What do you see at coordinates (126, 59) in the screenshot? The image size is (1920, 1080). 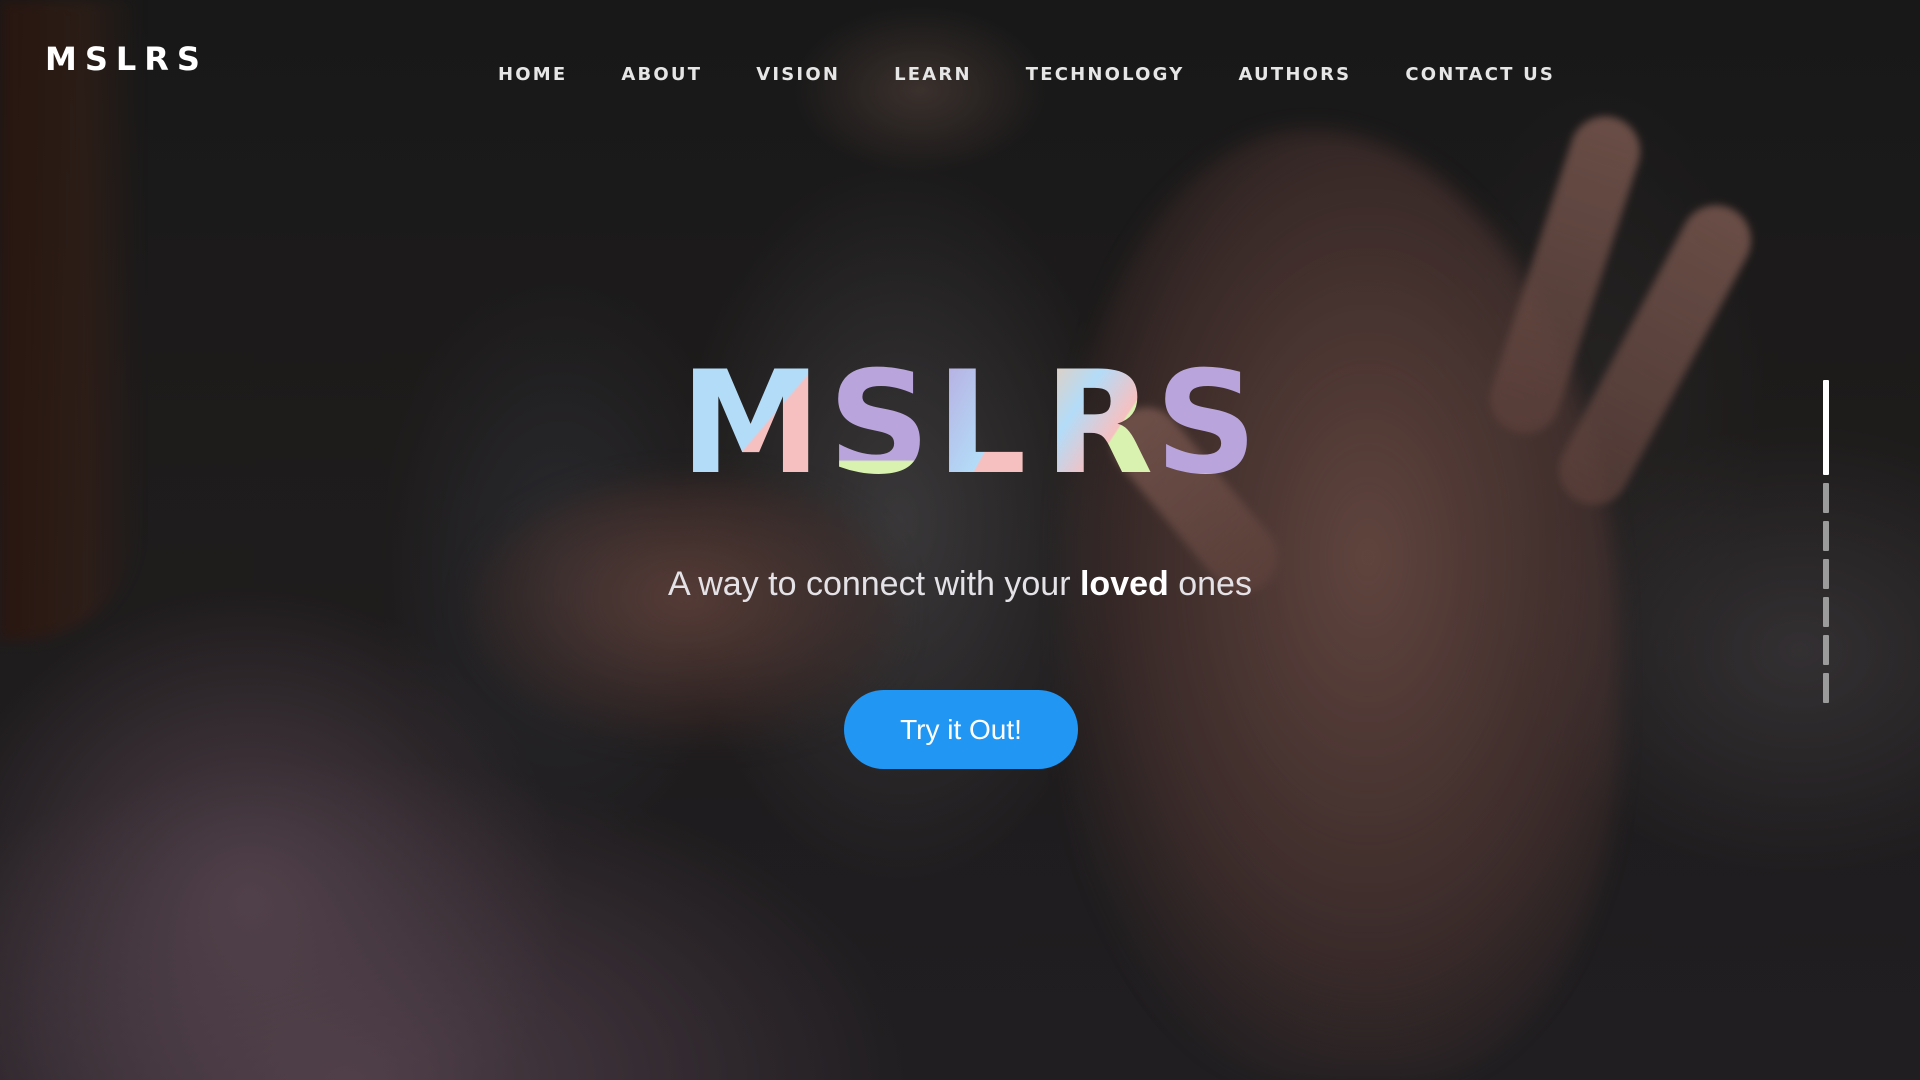 I see `site-logo: MSLRS` at bounding box center [126, 59].